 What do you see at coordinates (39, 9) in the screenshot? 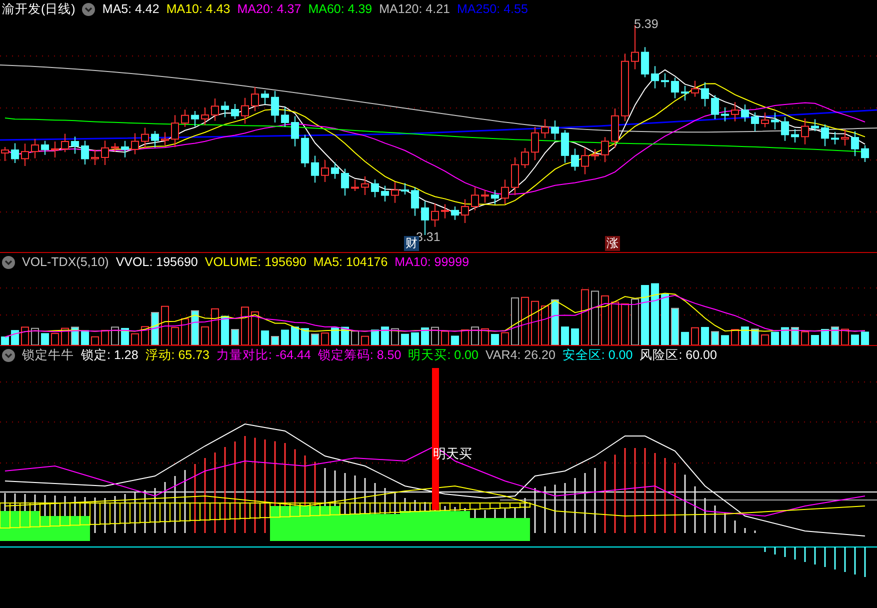
I see `chart-title: 渝开发(日线)` at bounding box center [39, 9].